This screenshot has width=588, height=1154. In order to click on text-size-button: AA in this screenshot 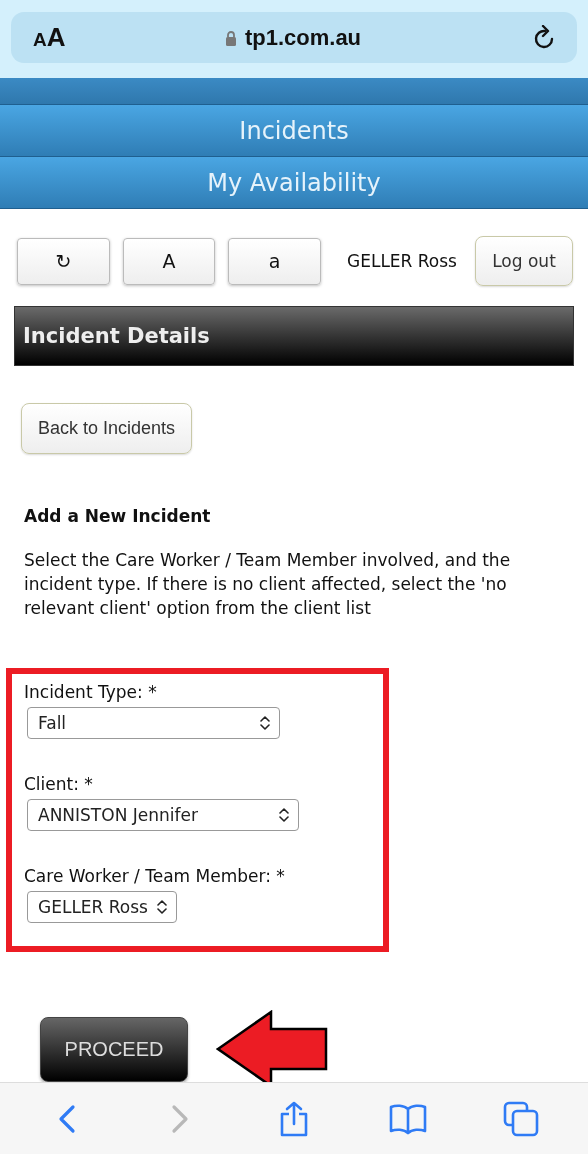, I will do `click(73, 37)`.